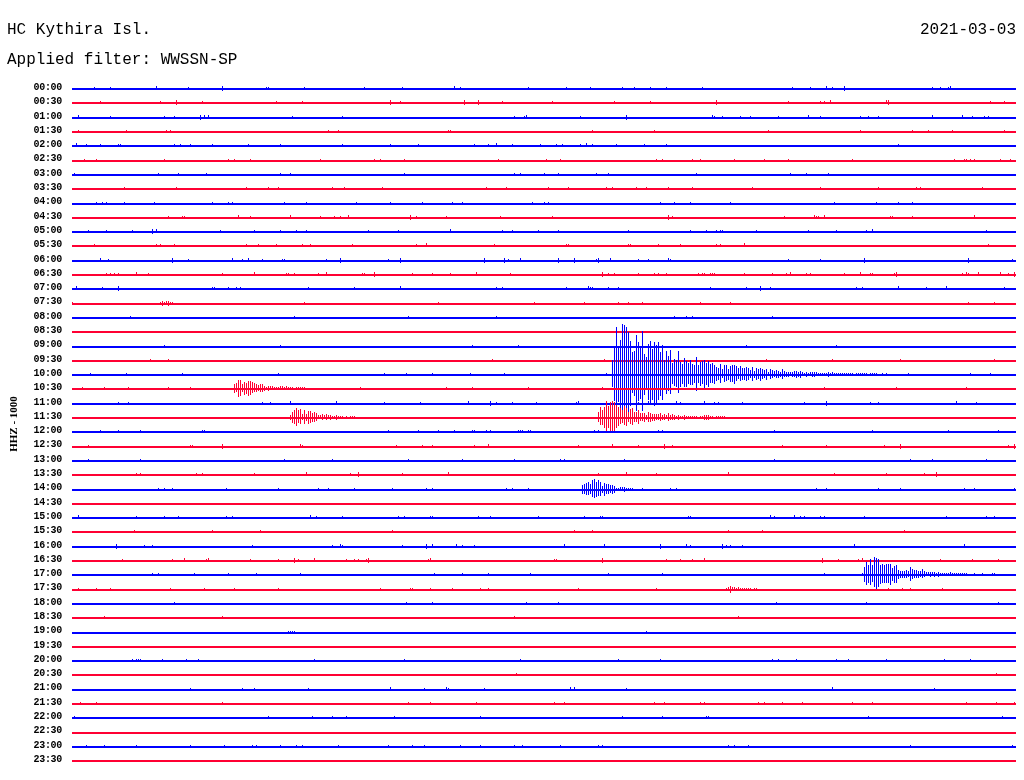 Image resolution: width=1024 pixels, height=780 pixels. What do you see at coordinates (47, 574) in the screenshot?
I see `time-label: 17:00` at bounding box center [47, 574].